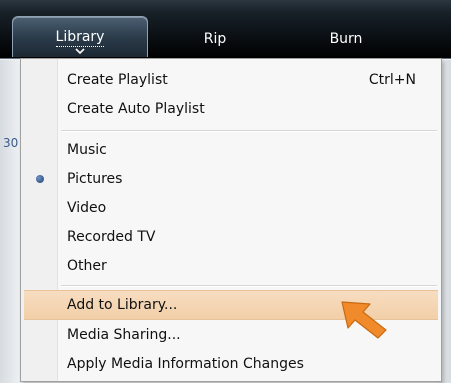 Image resolution: width=451 pixels, height=383 pixels. Describe the element at coordinates (225, 6) in the screenshot. I see `toolbar-gloss` at that location.